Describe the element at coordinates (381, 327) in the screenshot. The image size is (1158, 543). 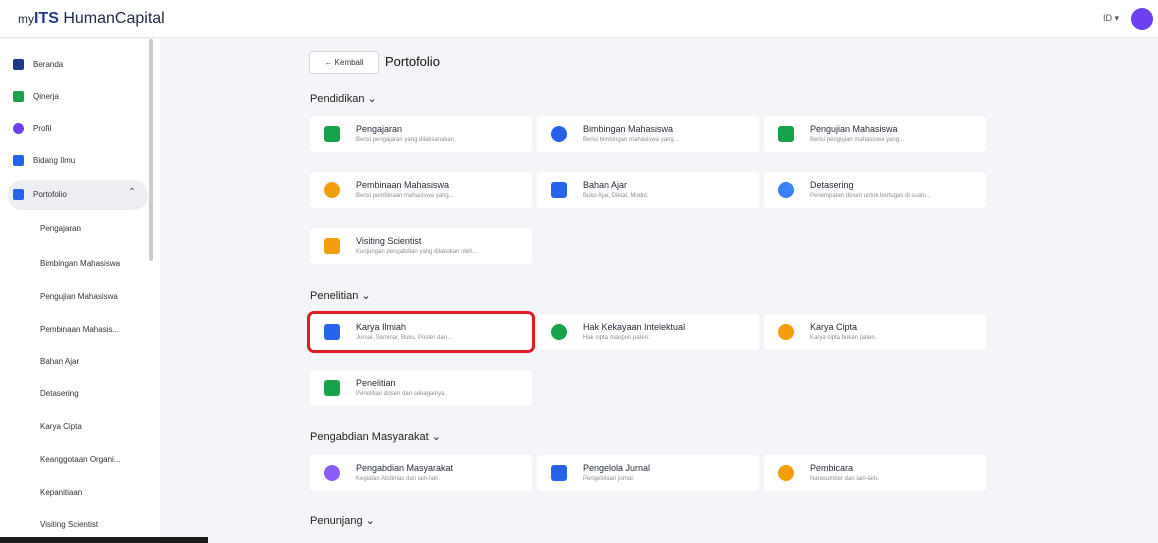
I see `card-title: Karya Ilmiah` at that location.